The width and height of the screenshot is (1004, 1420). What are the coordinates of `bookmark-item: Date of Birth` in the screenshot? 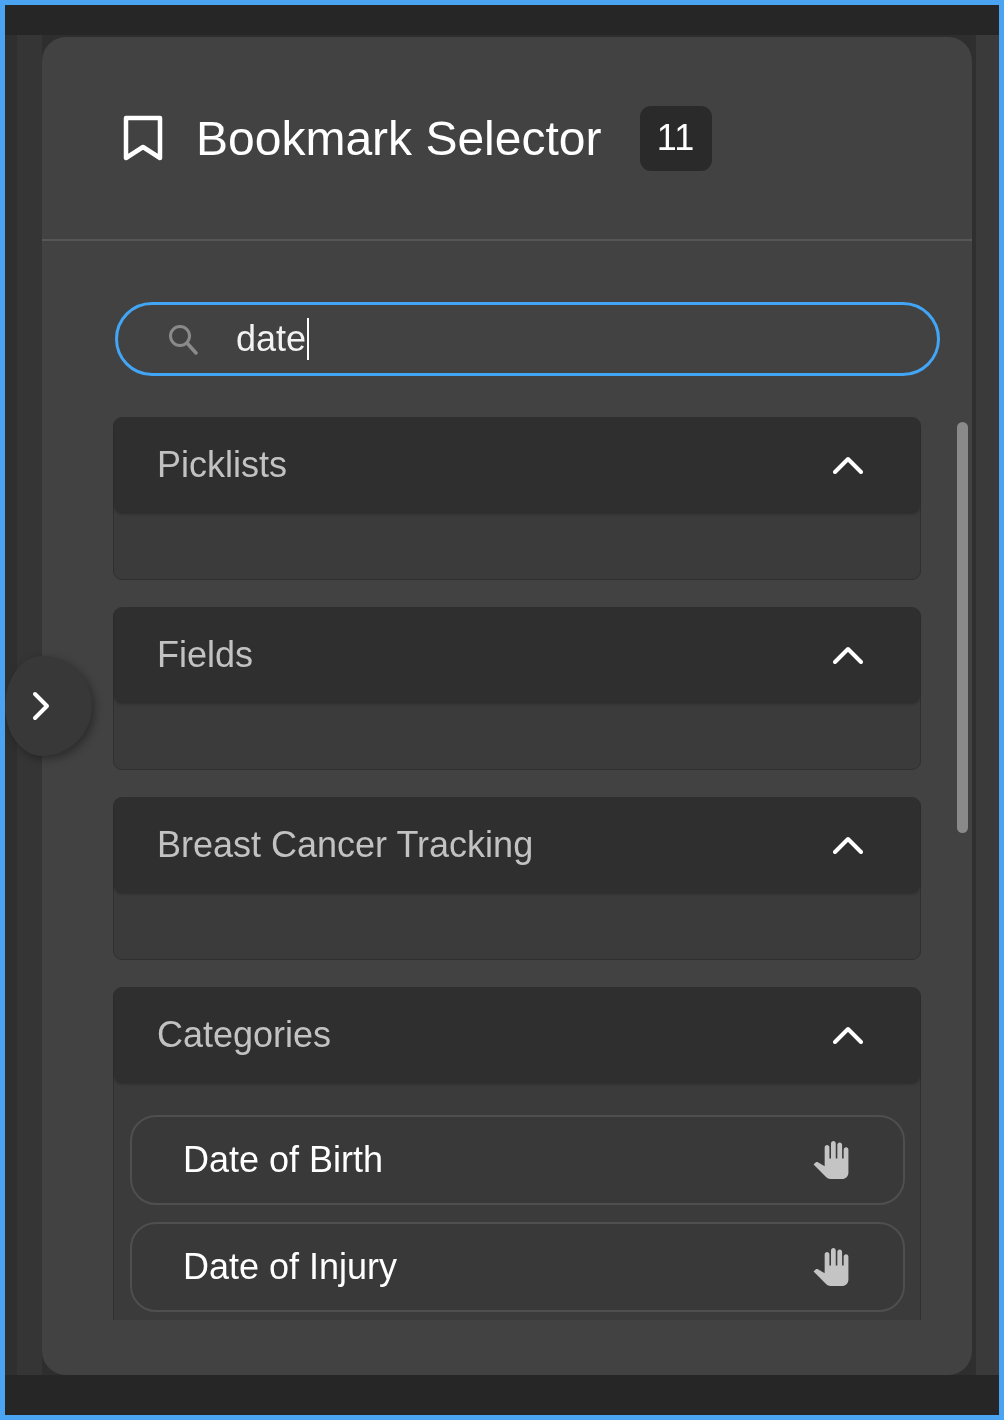 It's located at (517, 1160).